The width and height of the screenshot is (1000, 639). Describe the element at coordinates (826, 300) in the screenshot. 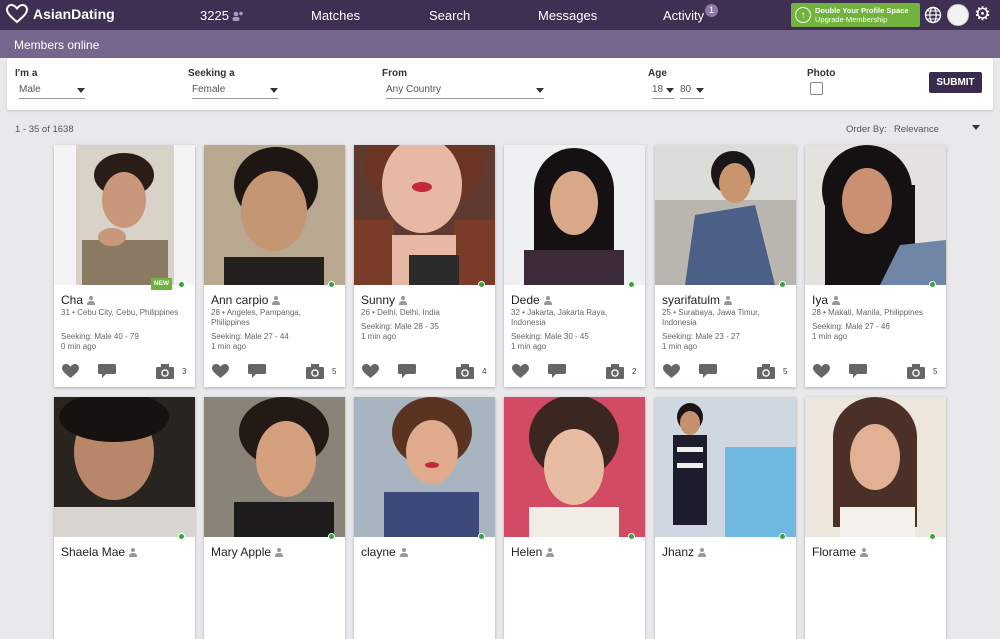

I see `profile-name: Iya` at that location.